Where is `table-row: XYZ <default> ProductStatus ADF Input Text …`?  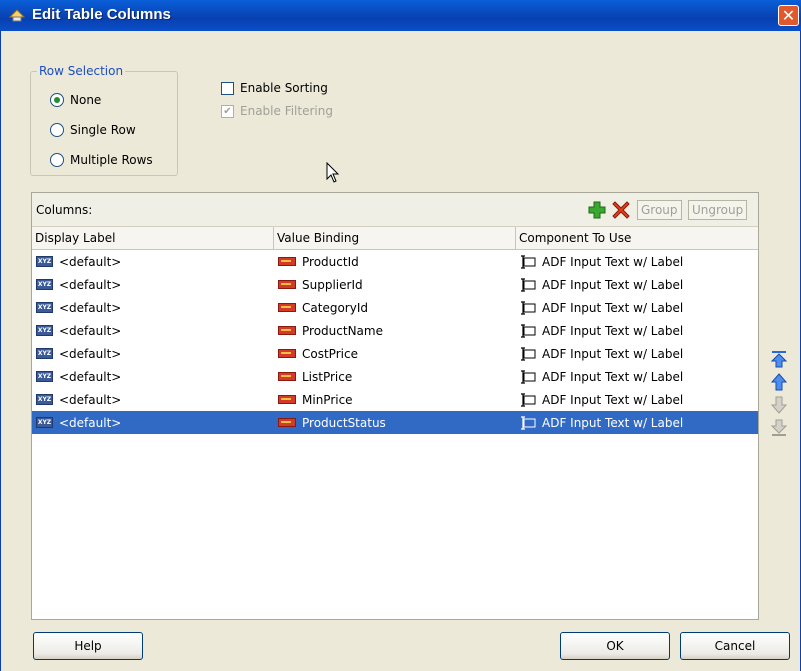 table-row: XYZ <default> ProductStatus ADF Input Text … is located at coordinates (395, 422).